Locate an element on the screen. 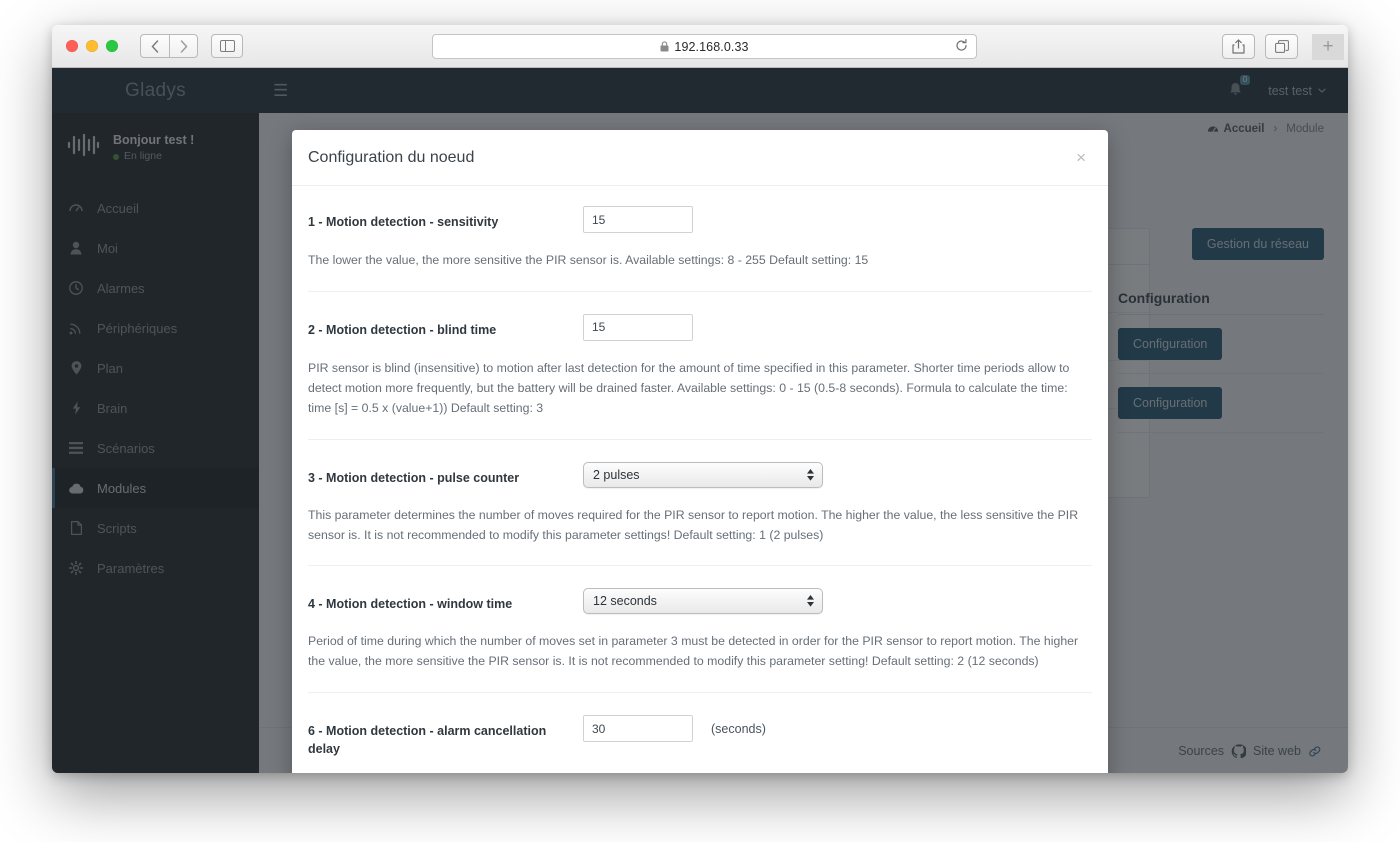  show-tabs-icon is located at coordinates (1281, 46).